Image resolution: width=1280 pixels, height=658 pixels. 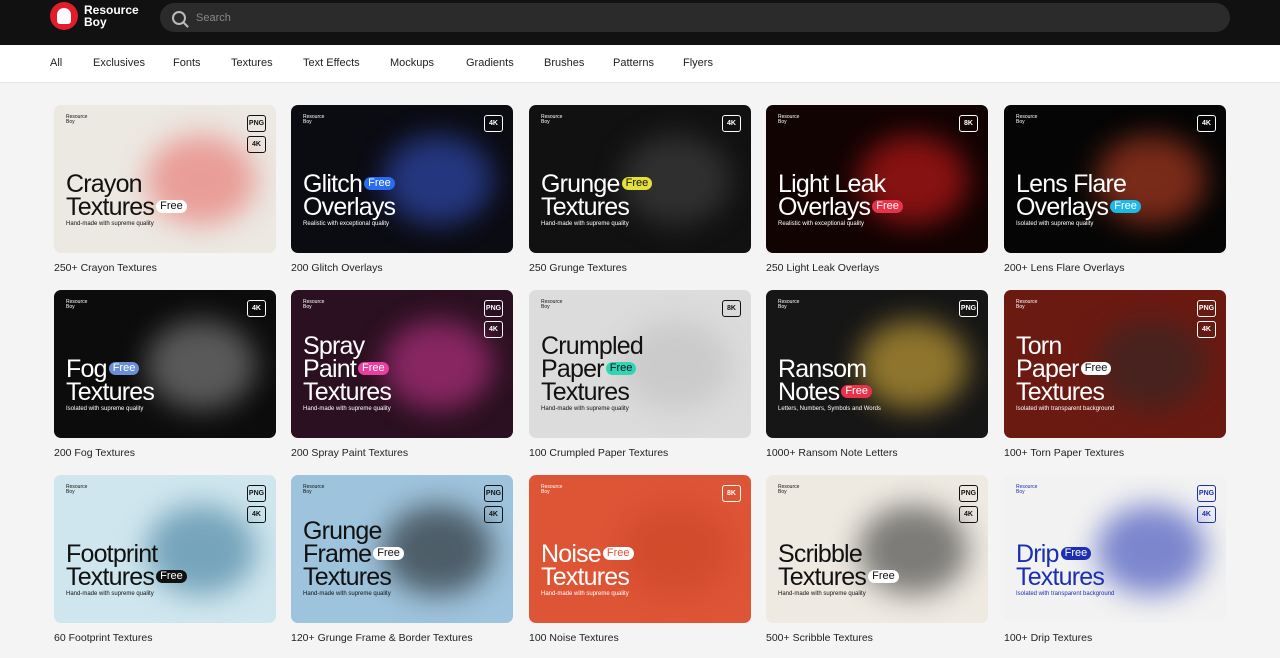 What do you see at coordinates (1065, 409) in the screenshot?
I see `thumbnail-subtitle: Isolated with transparent background` at bounding box center [1065, 409].